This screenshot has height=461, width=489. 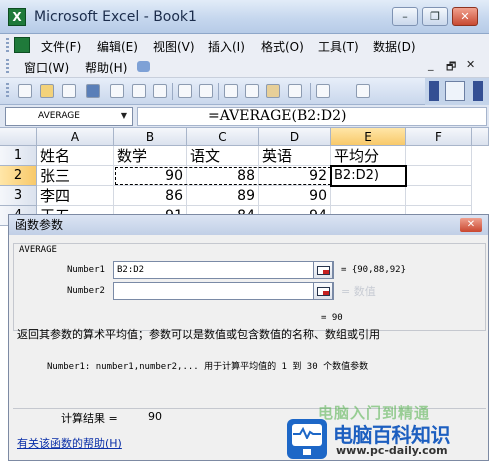 I want to click on cell-f2, so click(x=439, y=176).